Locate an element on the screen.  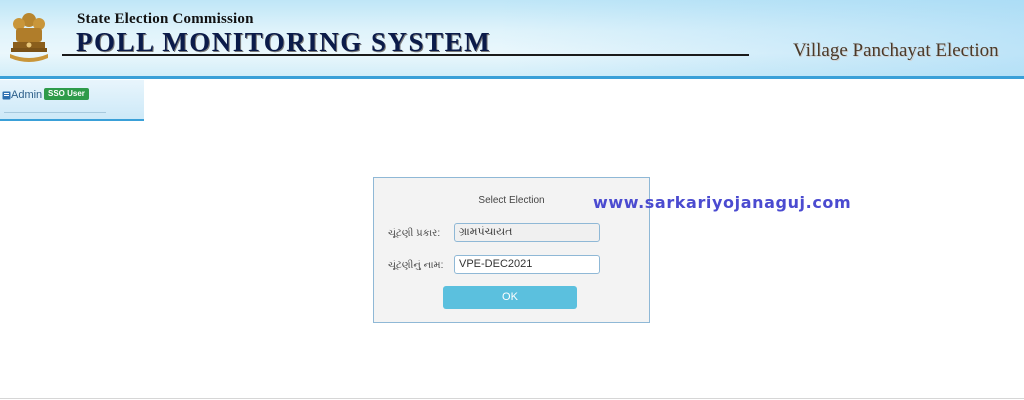
national-emblem-icon is located at coordinates (29, 37).